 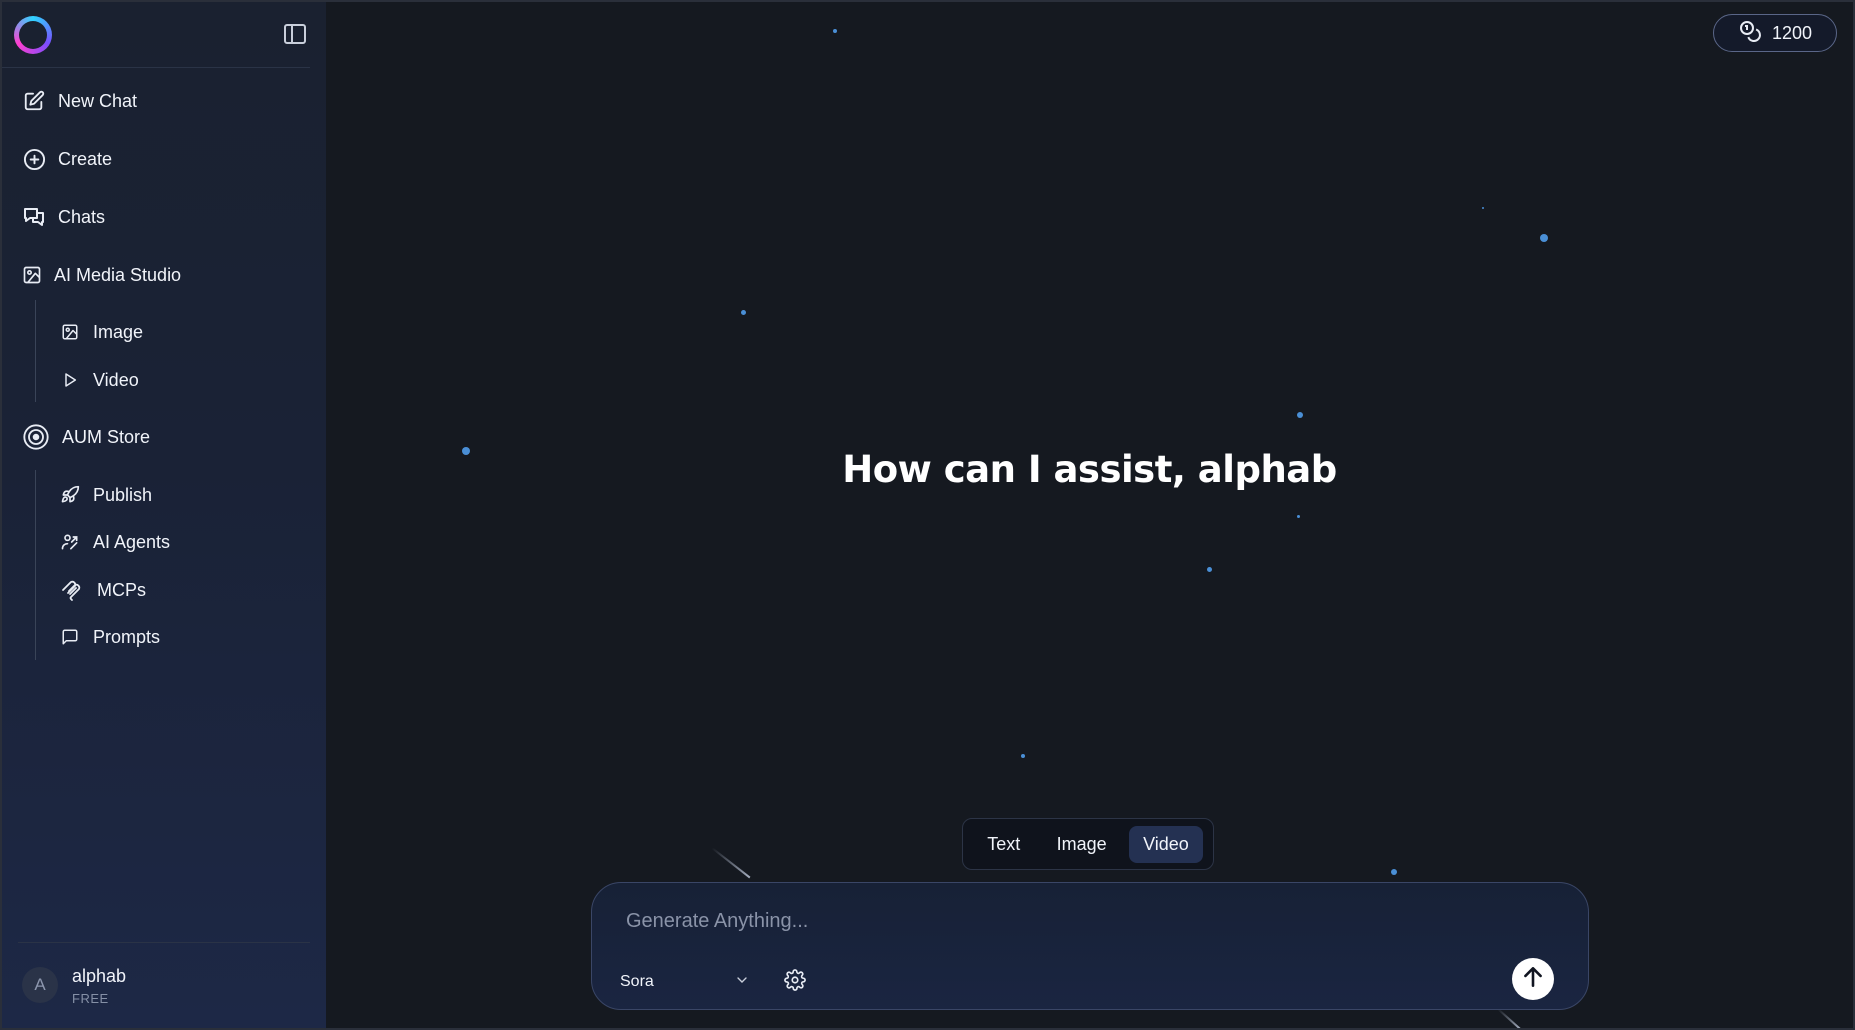 What do you see at coordinates (164, 942) in the screenshot?
I see `sidebar-divider` at bounding box center [164, 942].